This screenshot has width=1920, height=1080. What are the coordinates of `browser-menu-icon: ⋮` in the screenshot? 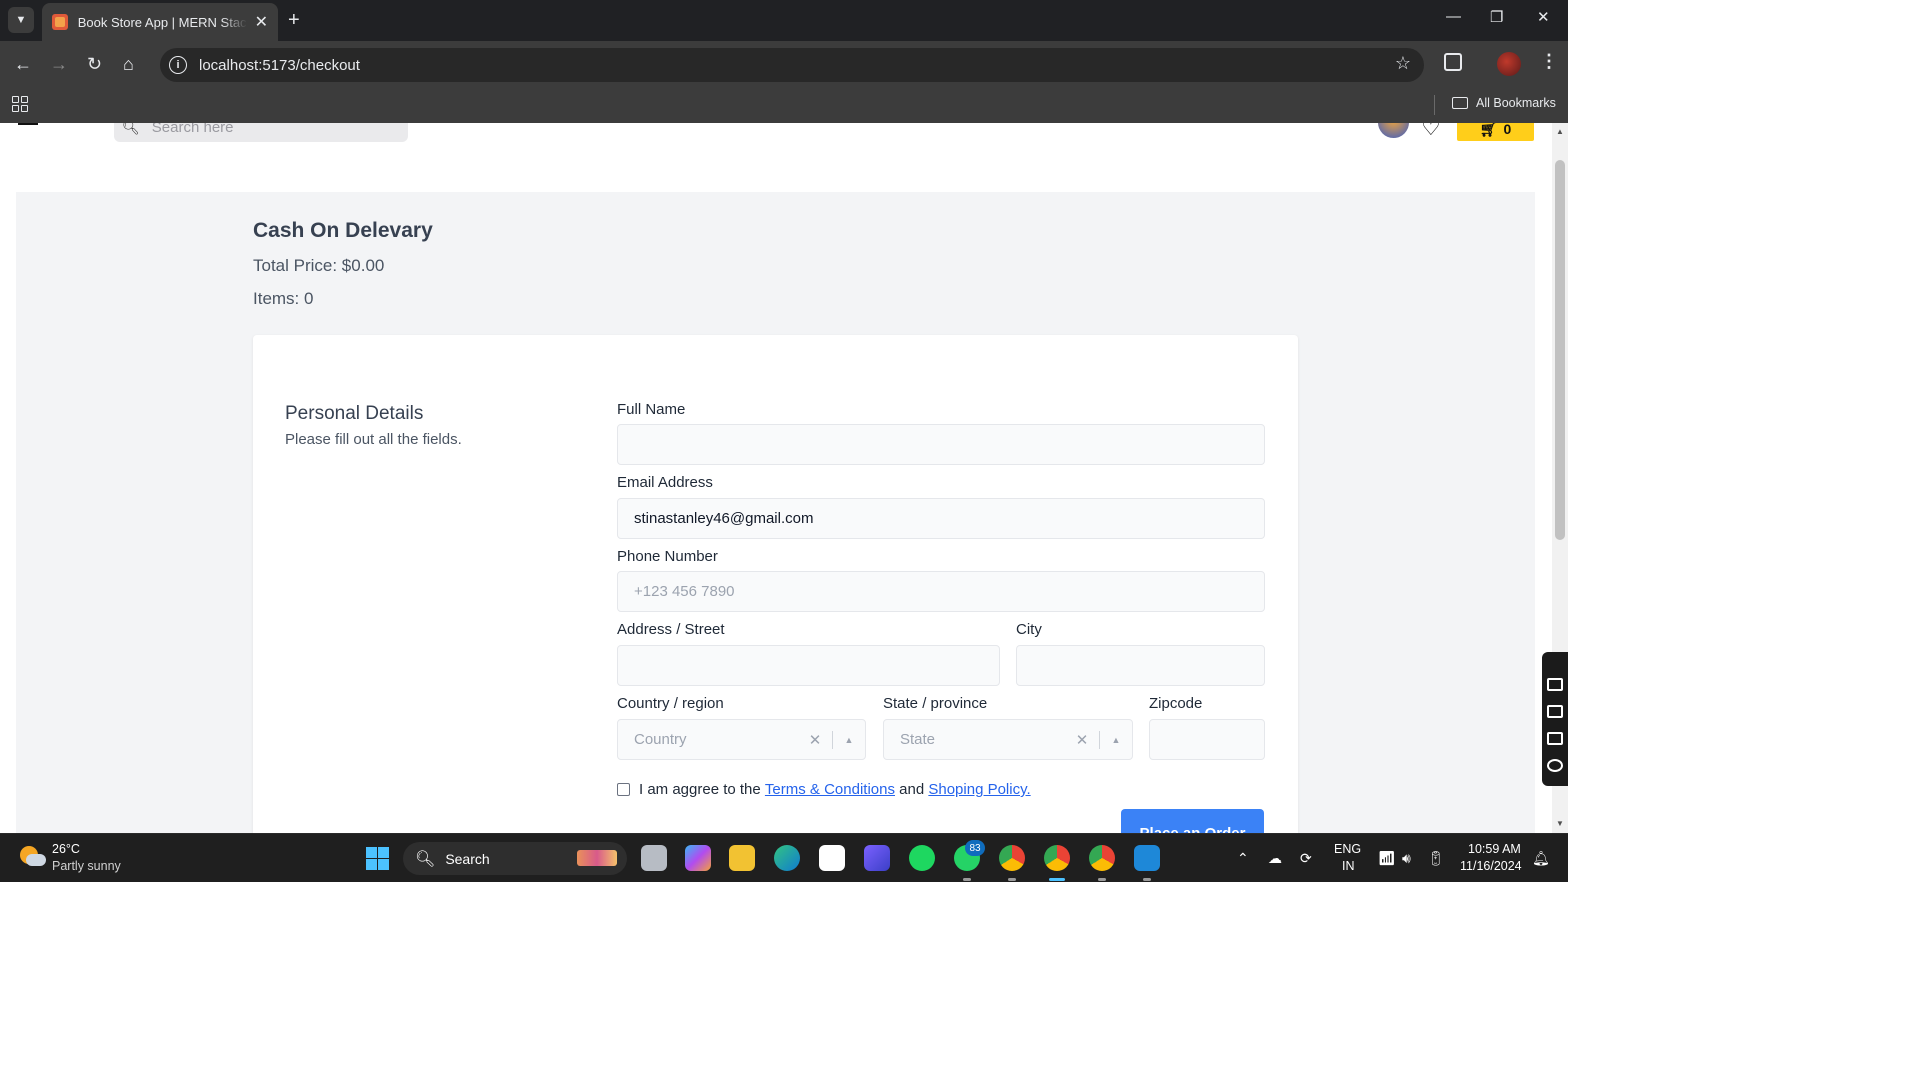 It's located at (1549, 61).